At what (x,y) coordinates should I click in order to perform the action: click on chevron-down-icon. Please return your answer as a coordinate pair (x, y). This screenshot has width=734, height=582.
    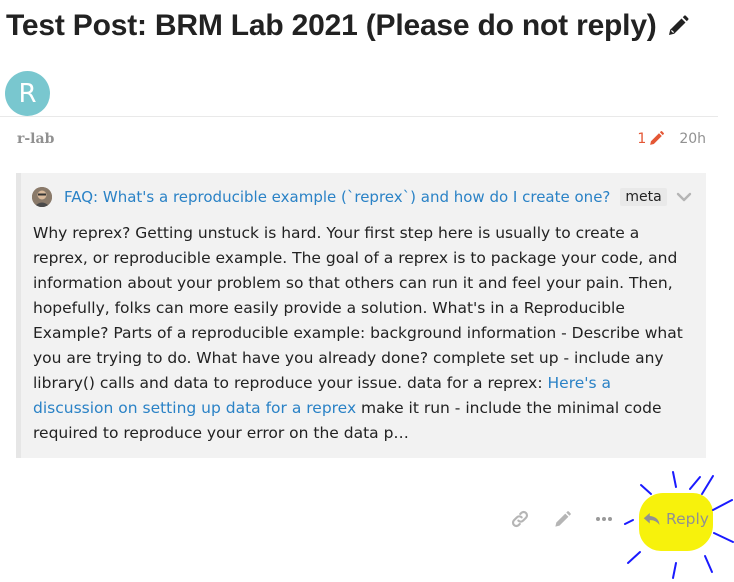
    Looking at the image, I should click on (684, 197).